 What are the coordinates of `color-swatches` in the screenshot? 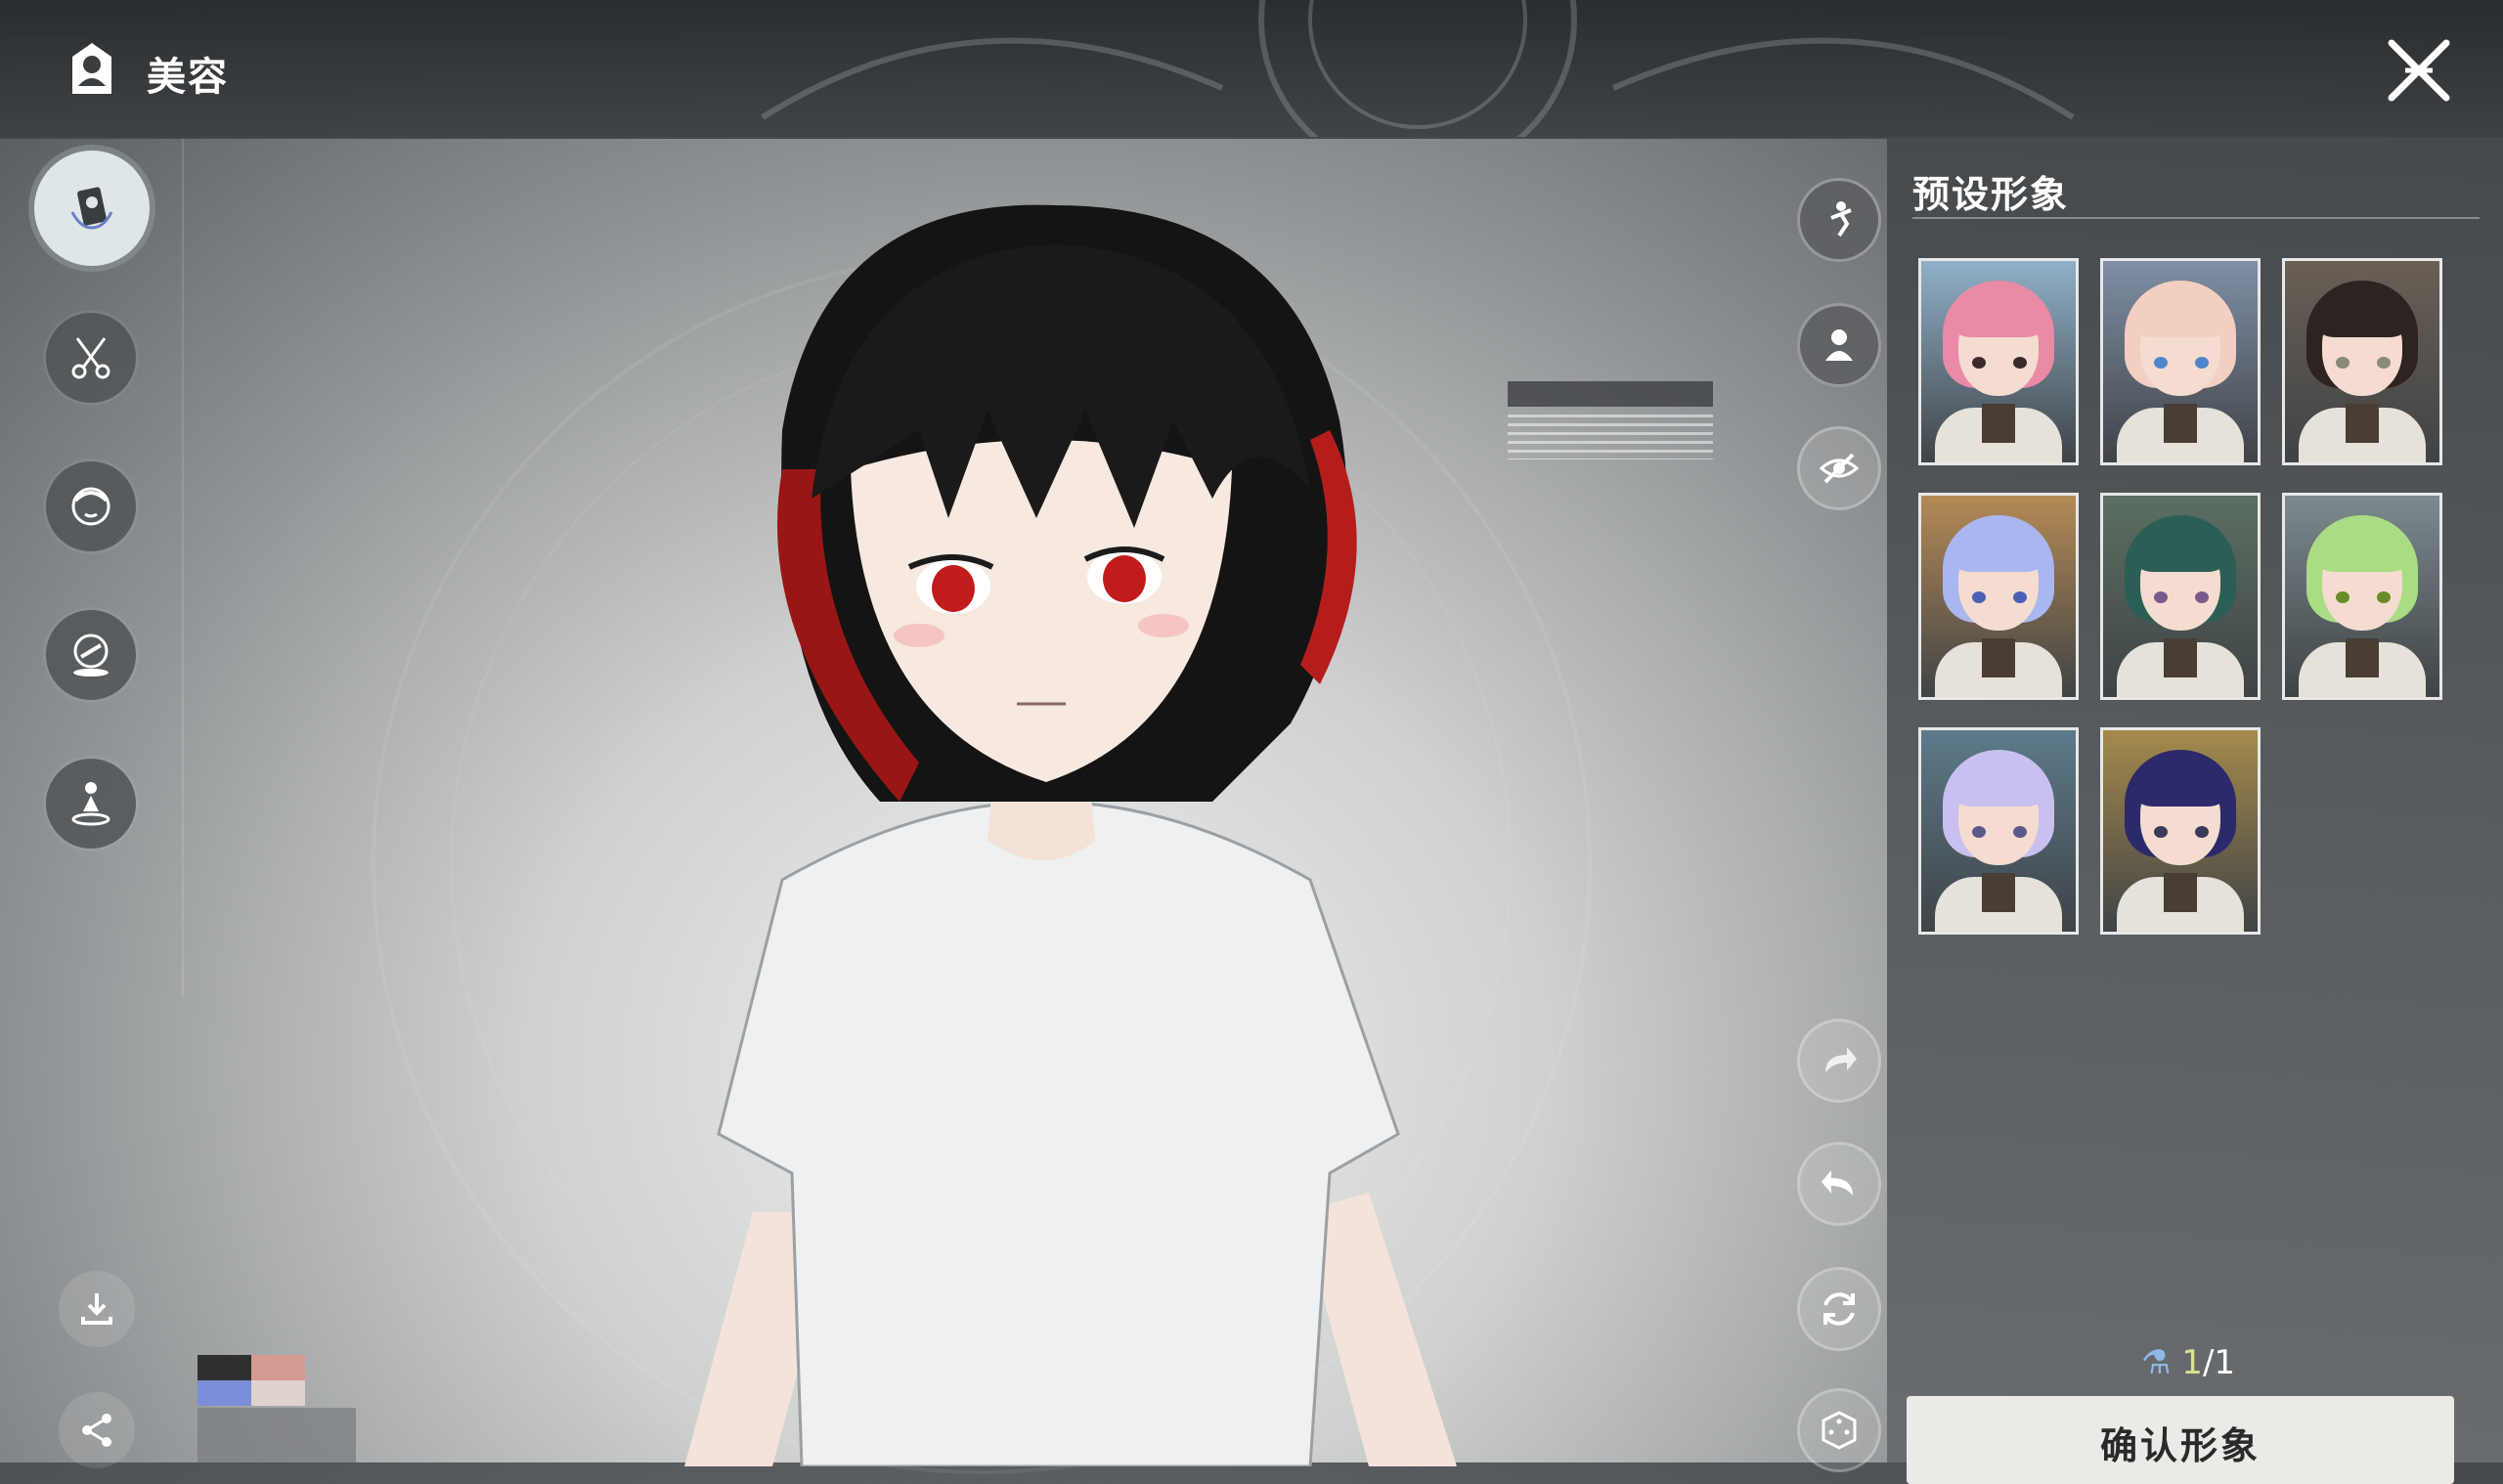 It's located at (251, 1380).